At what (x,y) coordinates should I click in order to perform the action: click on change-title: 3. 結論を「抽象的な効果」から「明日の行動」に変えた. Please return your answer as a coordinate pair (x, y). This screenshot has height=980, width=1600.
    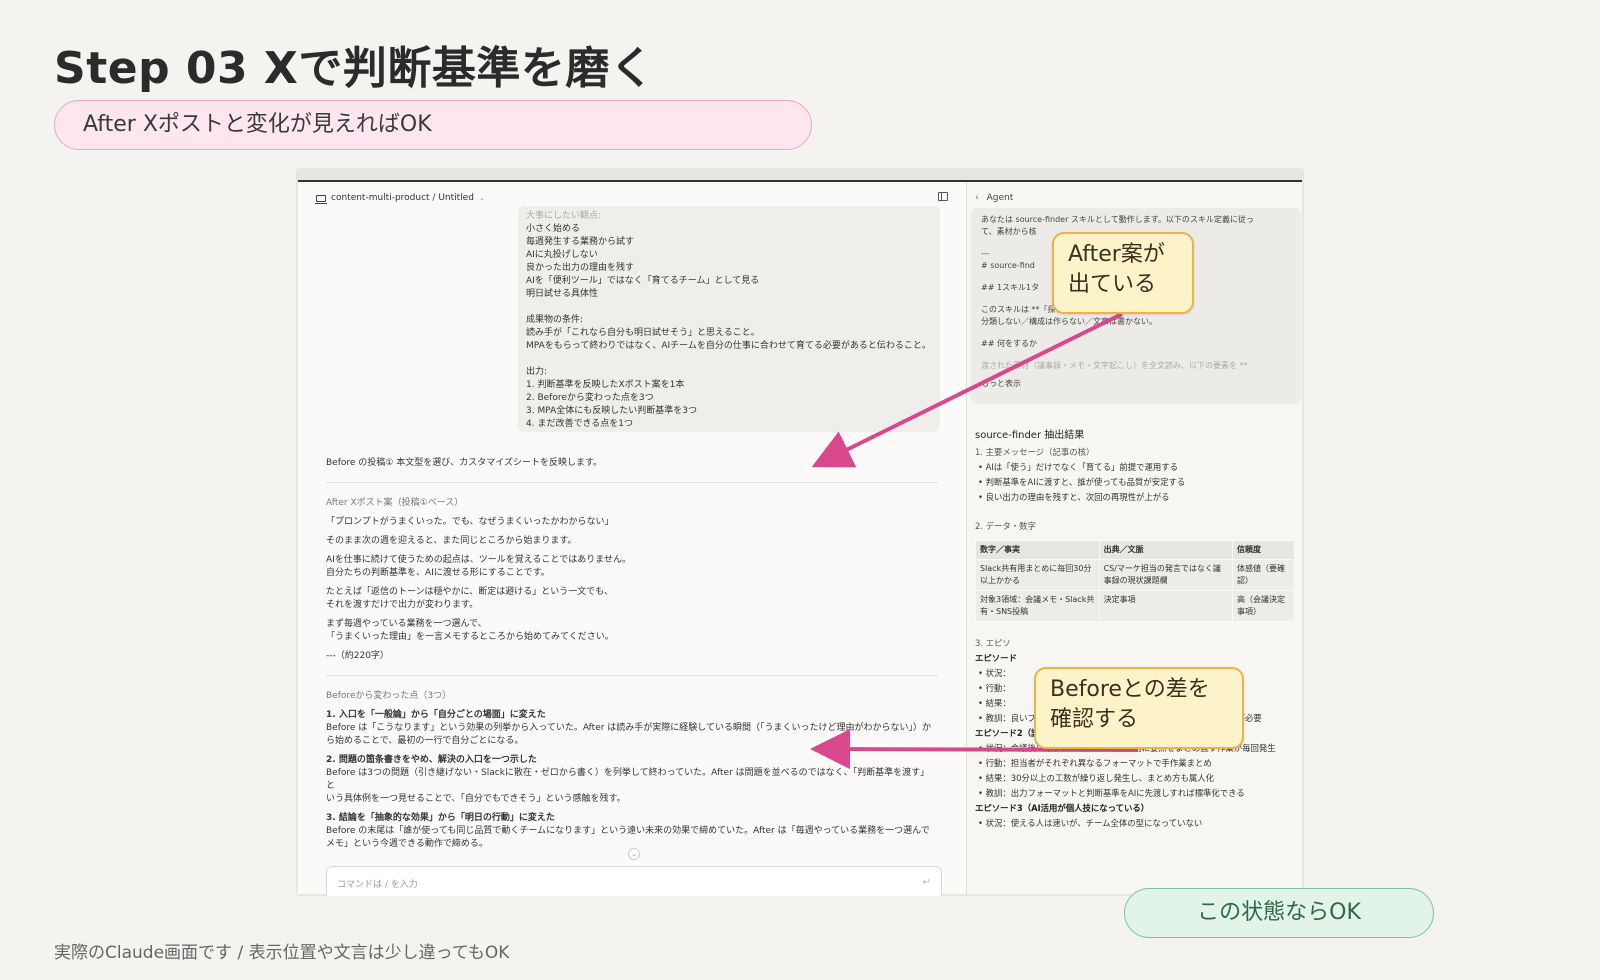
    Looking at the image, I should click on (440, 818).